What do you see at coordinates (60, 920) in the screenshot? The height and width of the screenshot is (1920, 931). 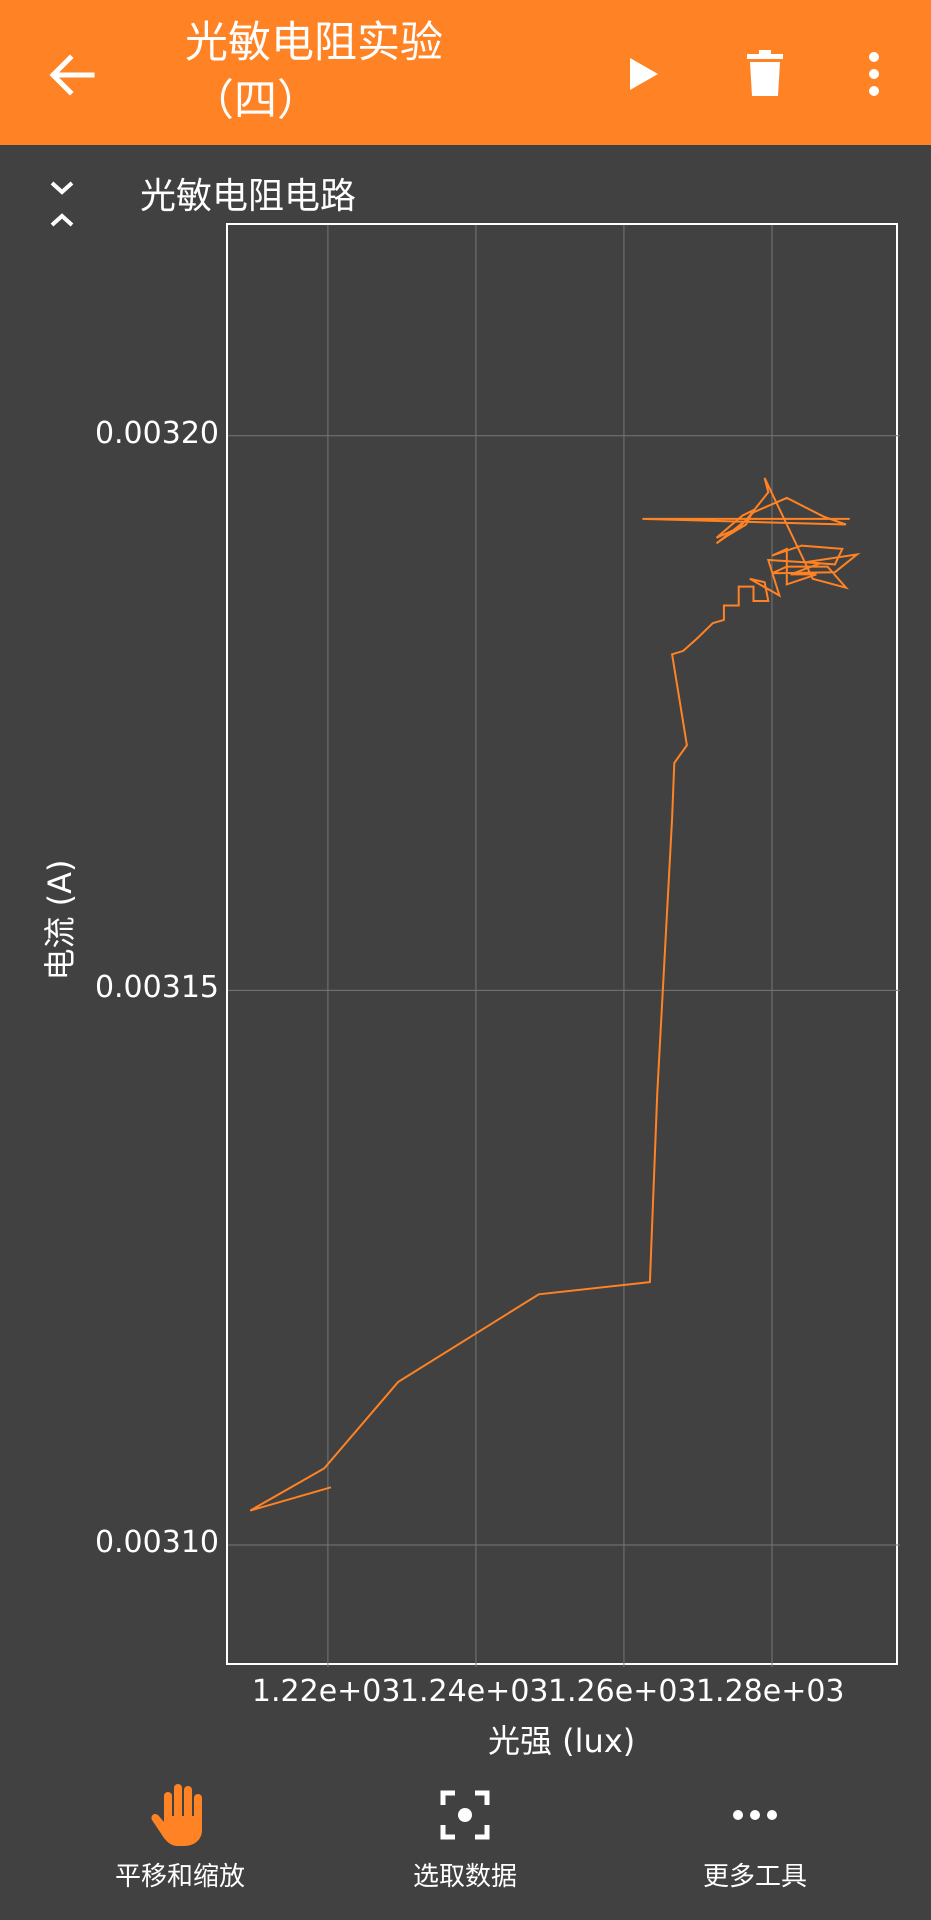 I see `y-axis-label: 电流 (A)` at bounding box center [60, 920].